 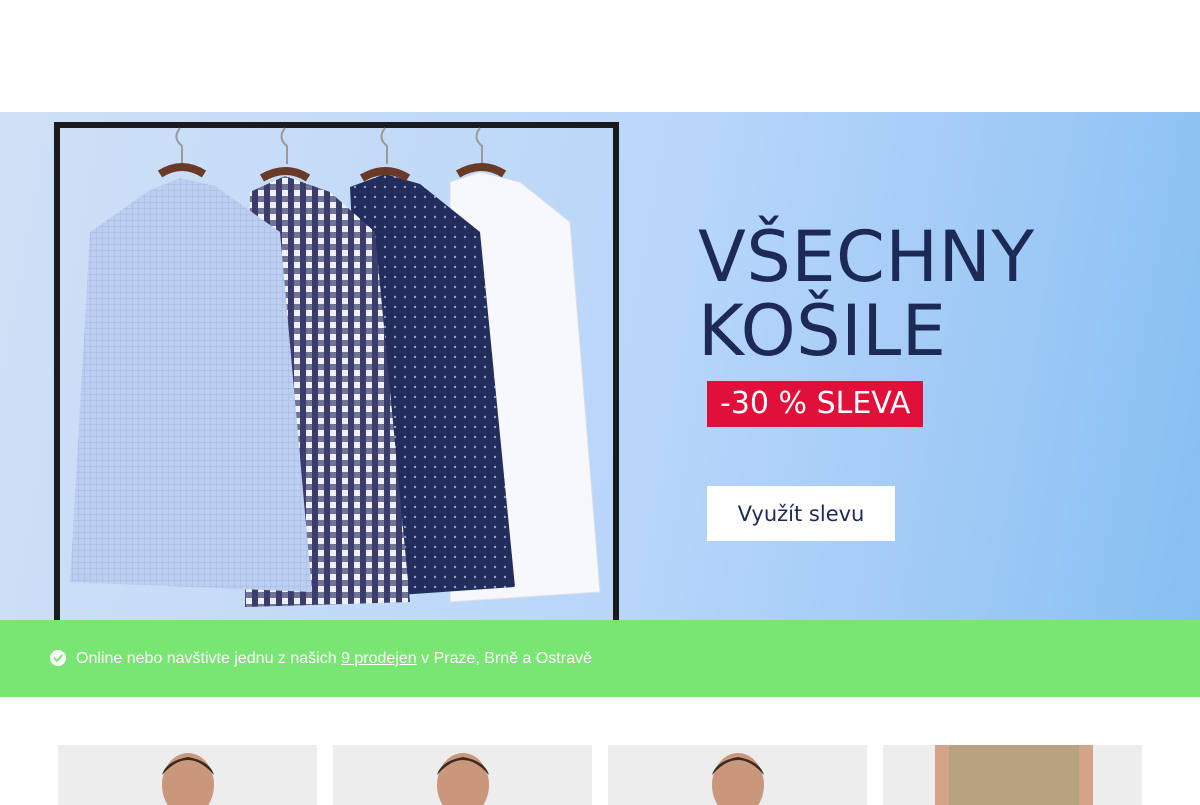 What do you see at coordinates (58, 658) in the screenshot?
I see `check-circle-icon` at bounding box center [58, 658].